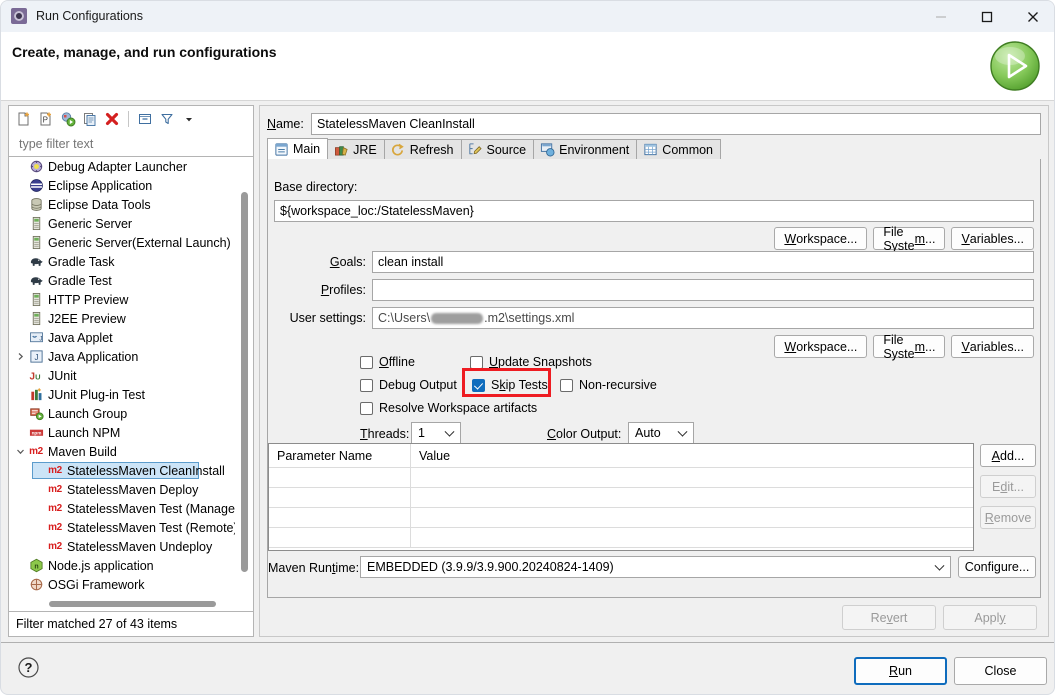 The image size is (1055, 695). Describe the element at coordinates (497, 149) in the screenshot. I see `tab-source: Source` at that location.